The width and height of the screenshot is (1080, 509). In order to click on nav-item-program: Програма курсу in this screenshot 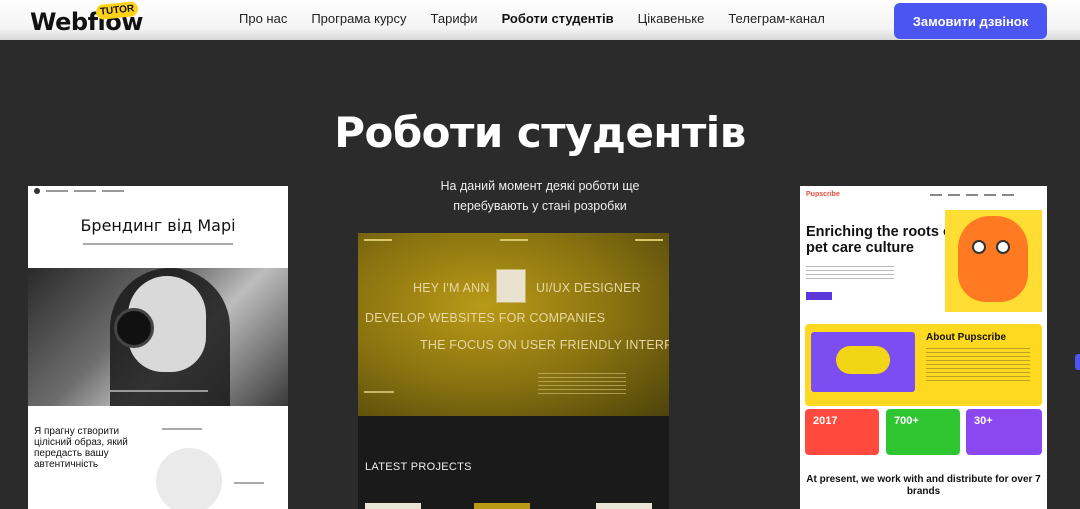, I will do `click(358, 18)`.